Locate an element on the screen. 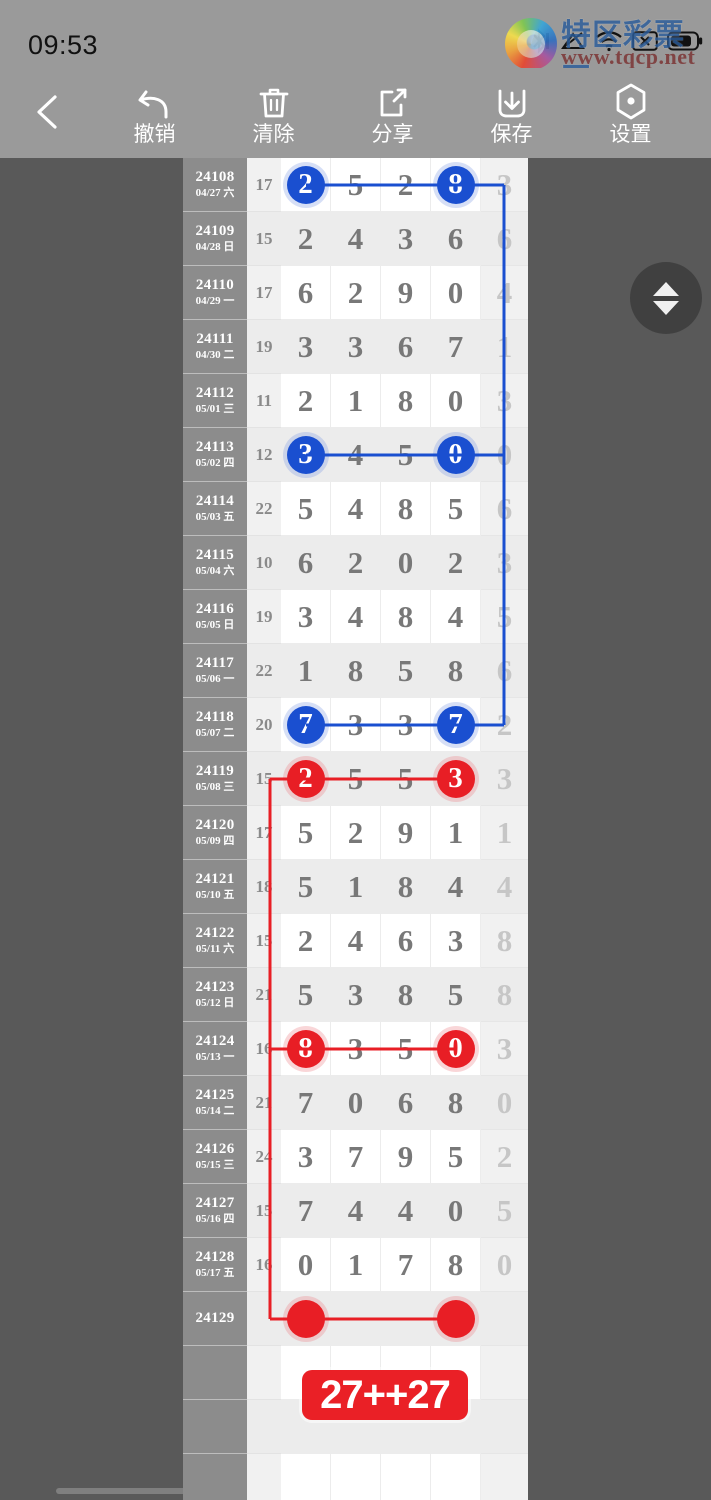 The width and height of the screenshot is (711, 1500). table-row: 24116 05/05 日 19 3 4 8 4 5 is located at coordinates (355, 617).